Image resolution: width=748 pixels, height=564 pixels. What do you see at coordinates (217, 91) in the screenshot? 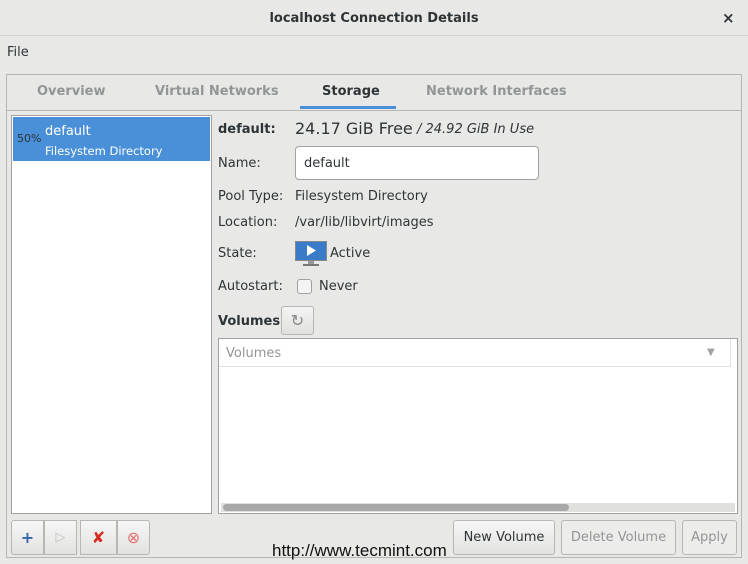
I see `tab-virtual-networks: Virtual Networks` at bounding box center [217, 91].